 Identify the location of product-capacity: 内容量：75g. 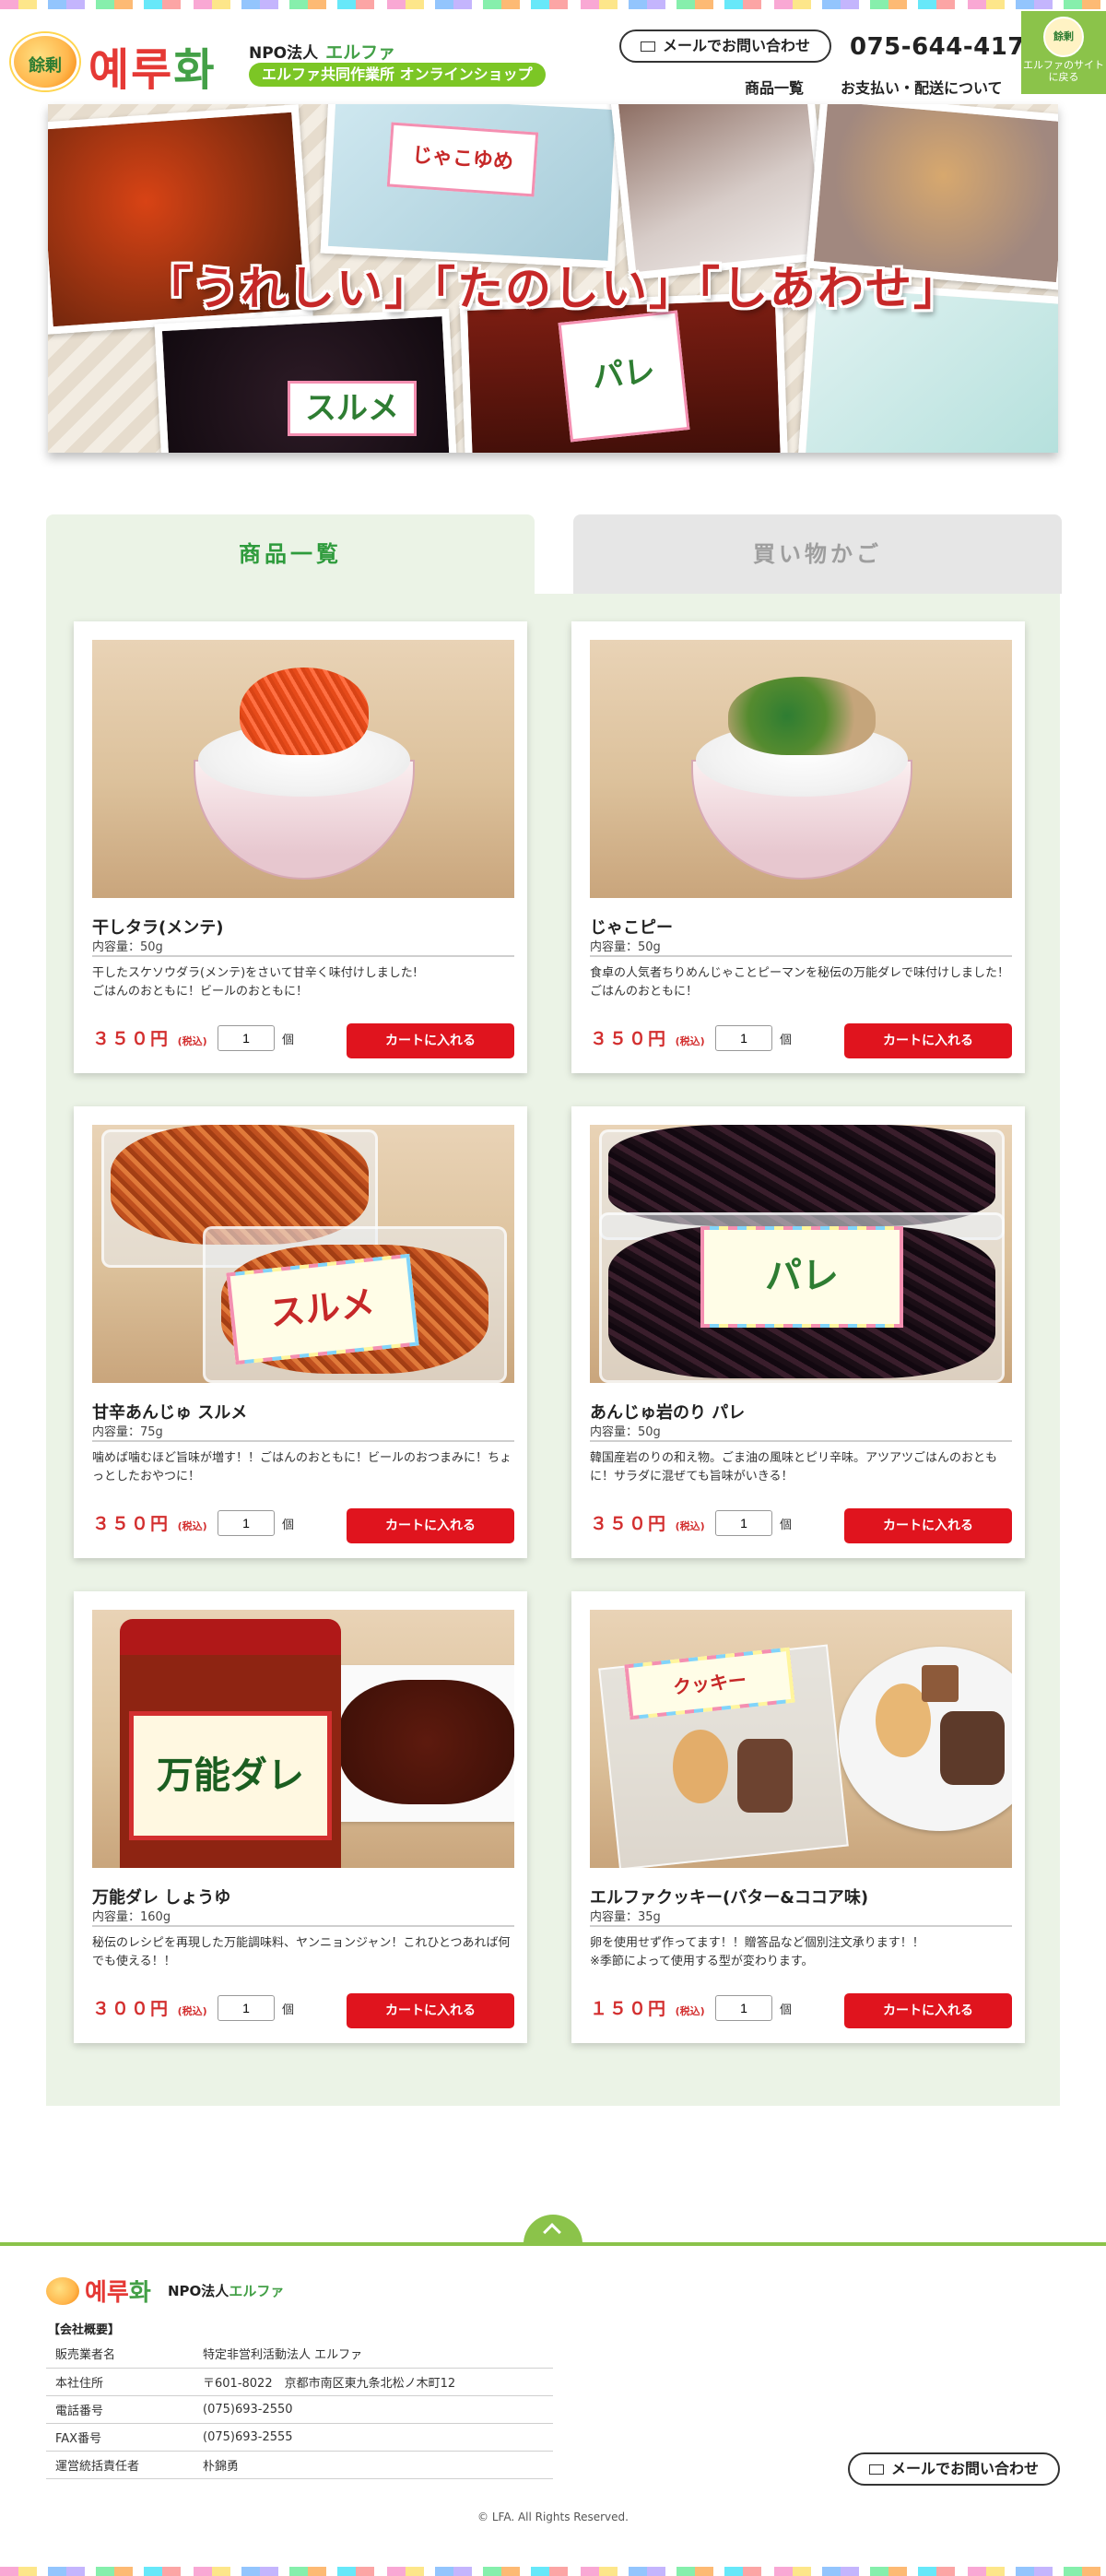
(127, 1432).